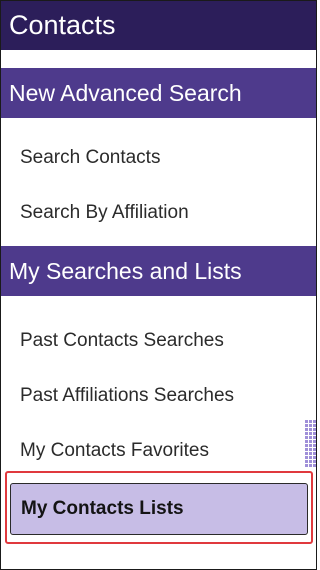 The width and height of the screenshot is (320, 570). I want to click on nav-item-my-contacts-favorites: My Contacts Favorites, so click(151, 451).